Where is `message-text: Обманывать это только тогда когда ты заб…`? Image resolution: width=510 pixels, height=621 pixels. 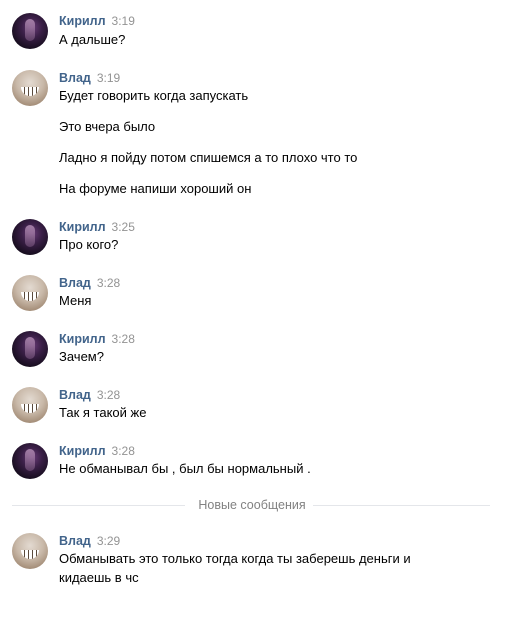
message-text: Обманывать это только тогда когда ты заб… is located at coordinates (235, 558).